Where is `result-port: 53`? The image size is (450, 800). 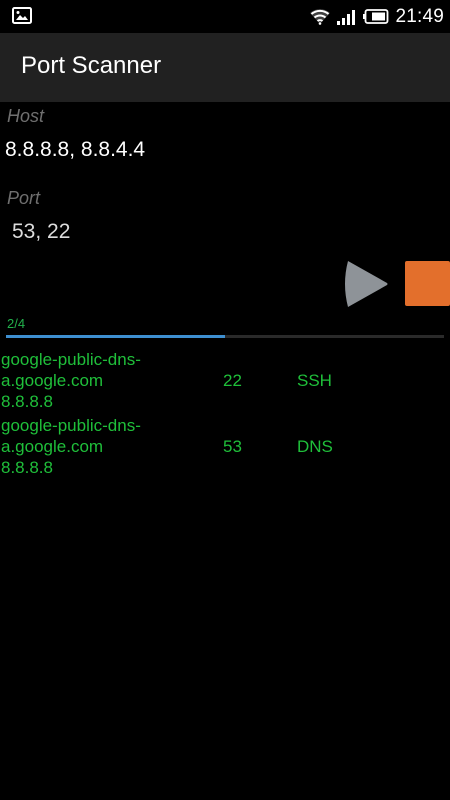 result-port: 53 is located at coordinates (232, 446).